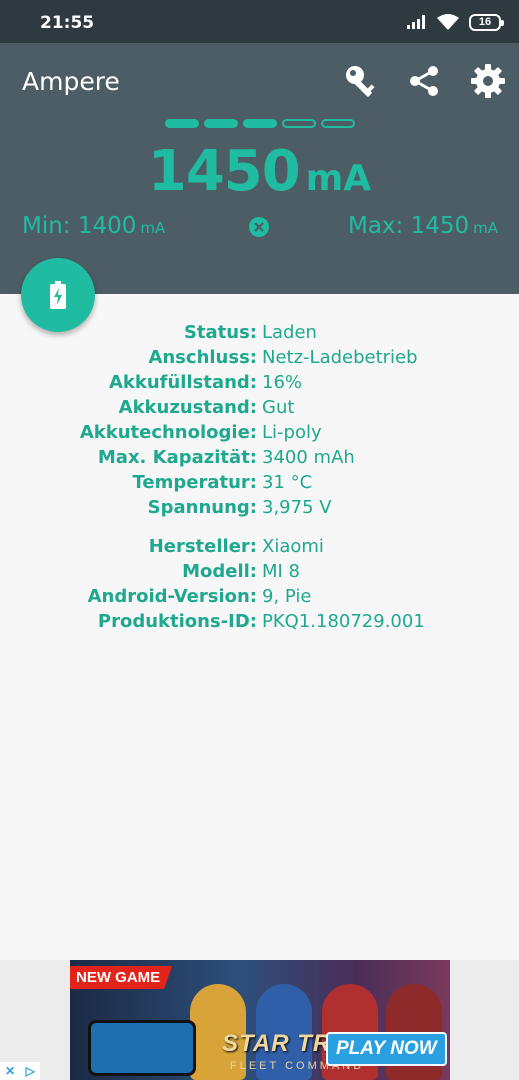 This screenshot has height=1080, width=519. What do you see at coordinates (287, 596) in the screenshot?
I see `info-value: 9, Pie` at bounding box center [287, 596].